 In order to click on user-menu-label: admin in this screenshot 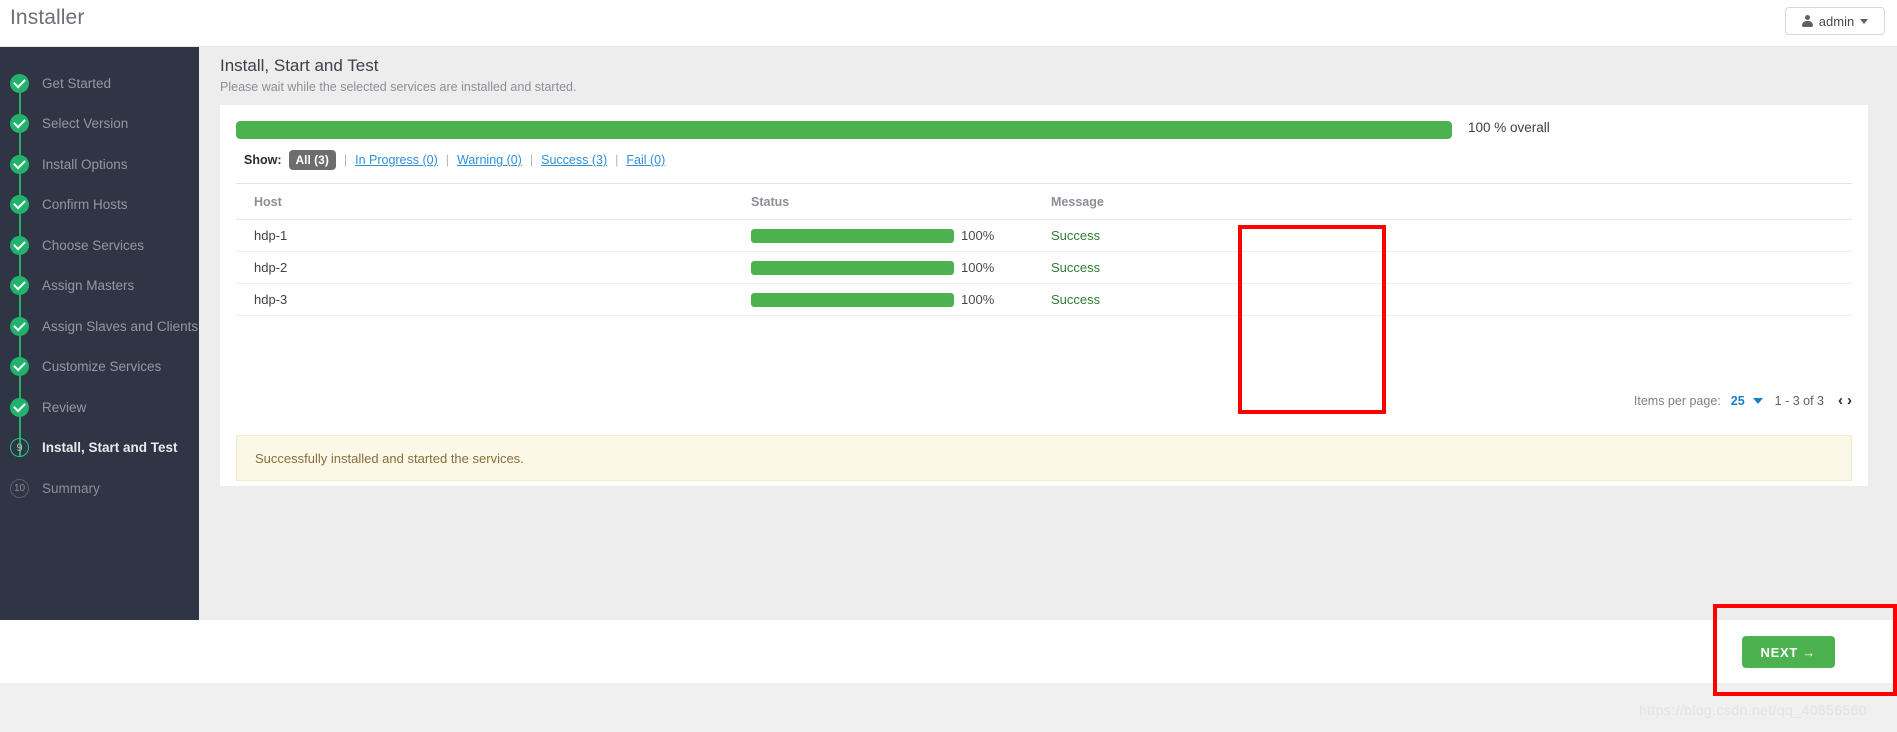, I will do `click(1836, 21)`.